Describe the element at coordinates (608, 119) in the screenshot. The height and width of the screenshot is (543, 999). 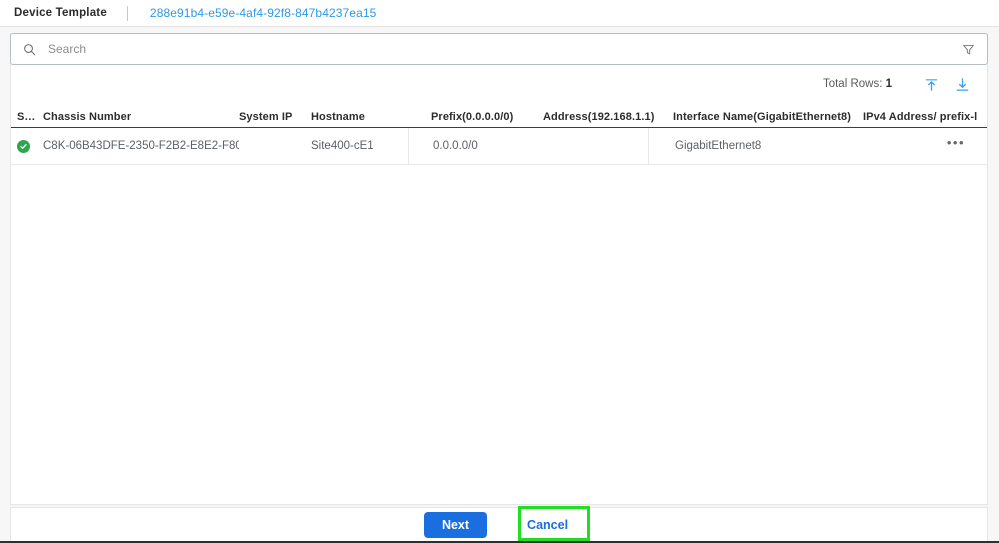
I see `column-header-address: Address(192.168.1.1)` at that location.